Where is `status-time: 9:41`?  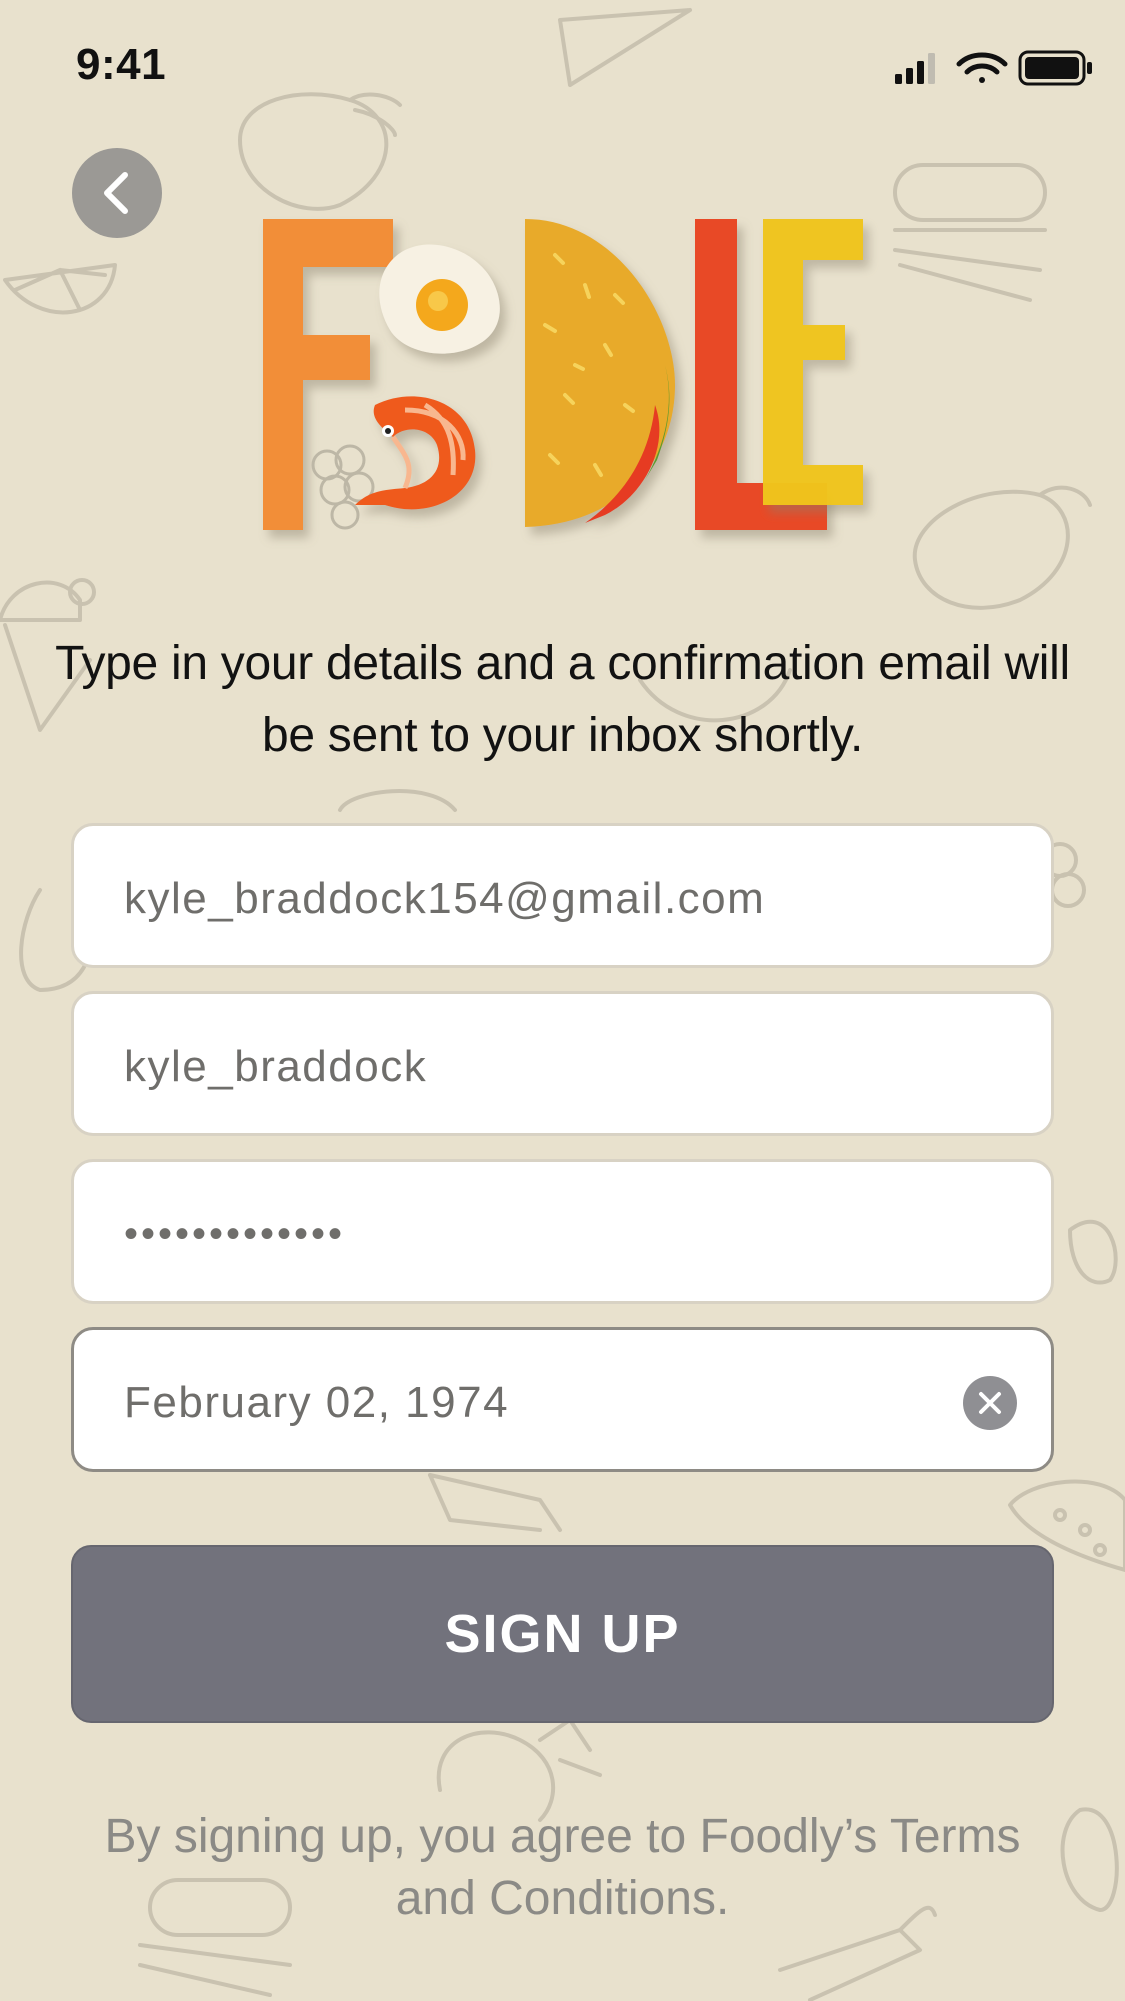
status-time: 9:41 is located at coordinates (121, 64).